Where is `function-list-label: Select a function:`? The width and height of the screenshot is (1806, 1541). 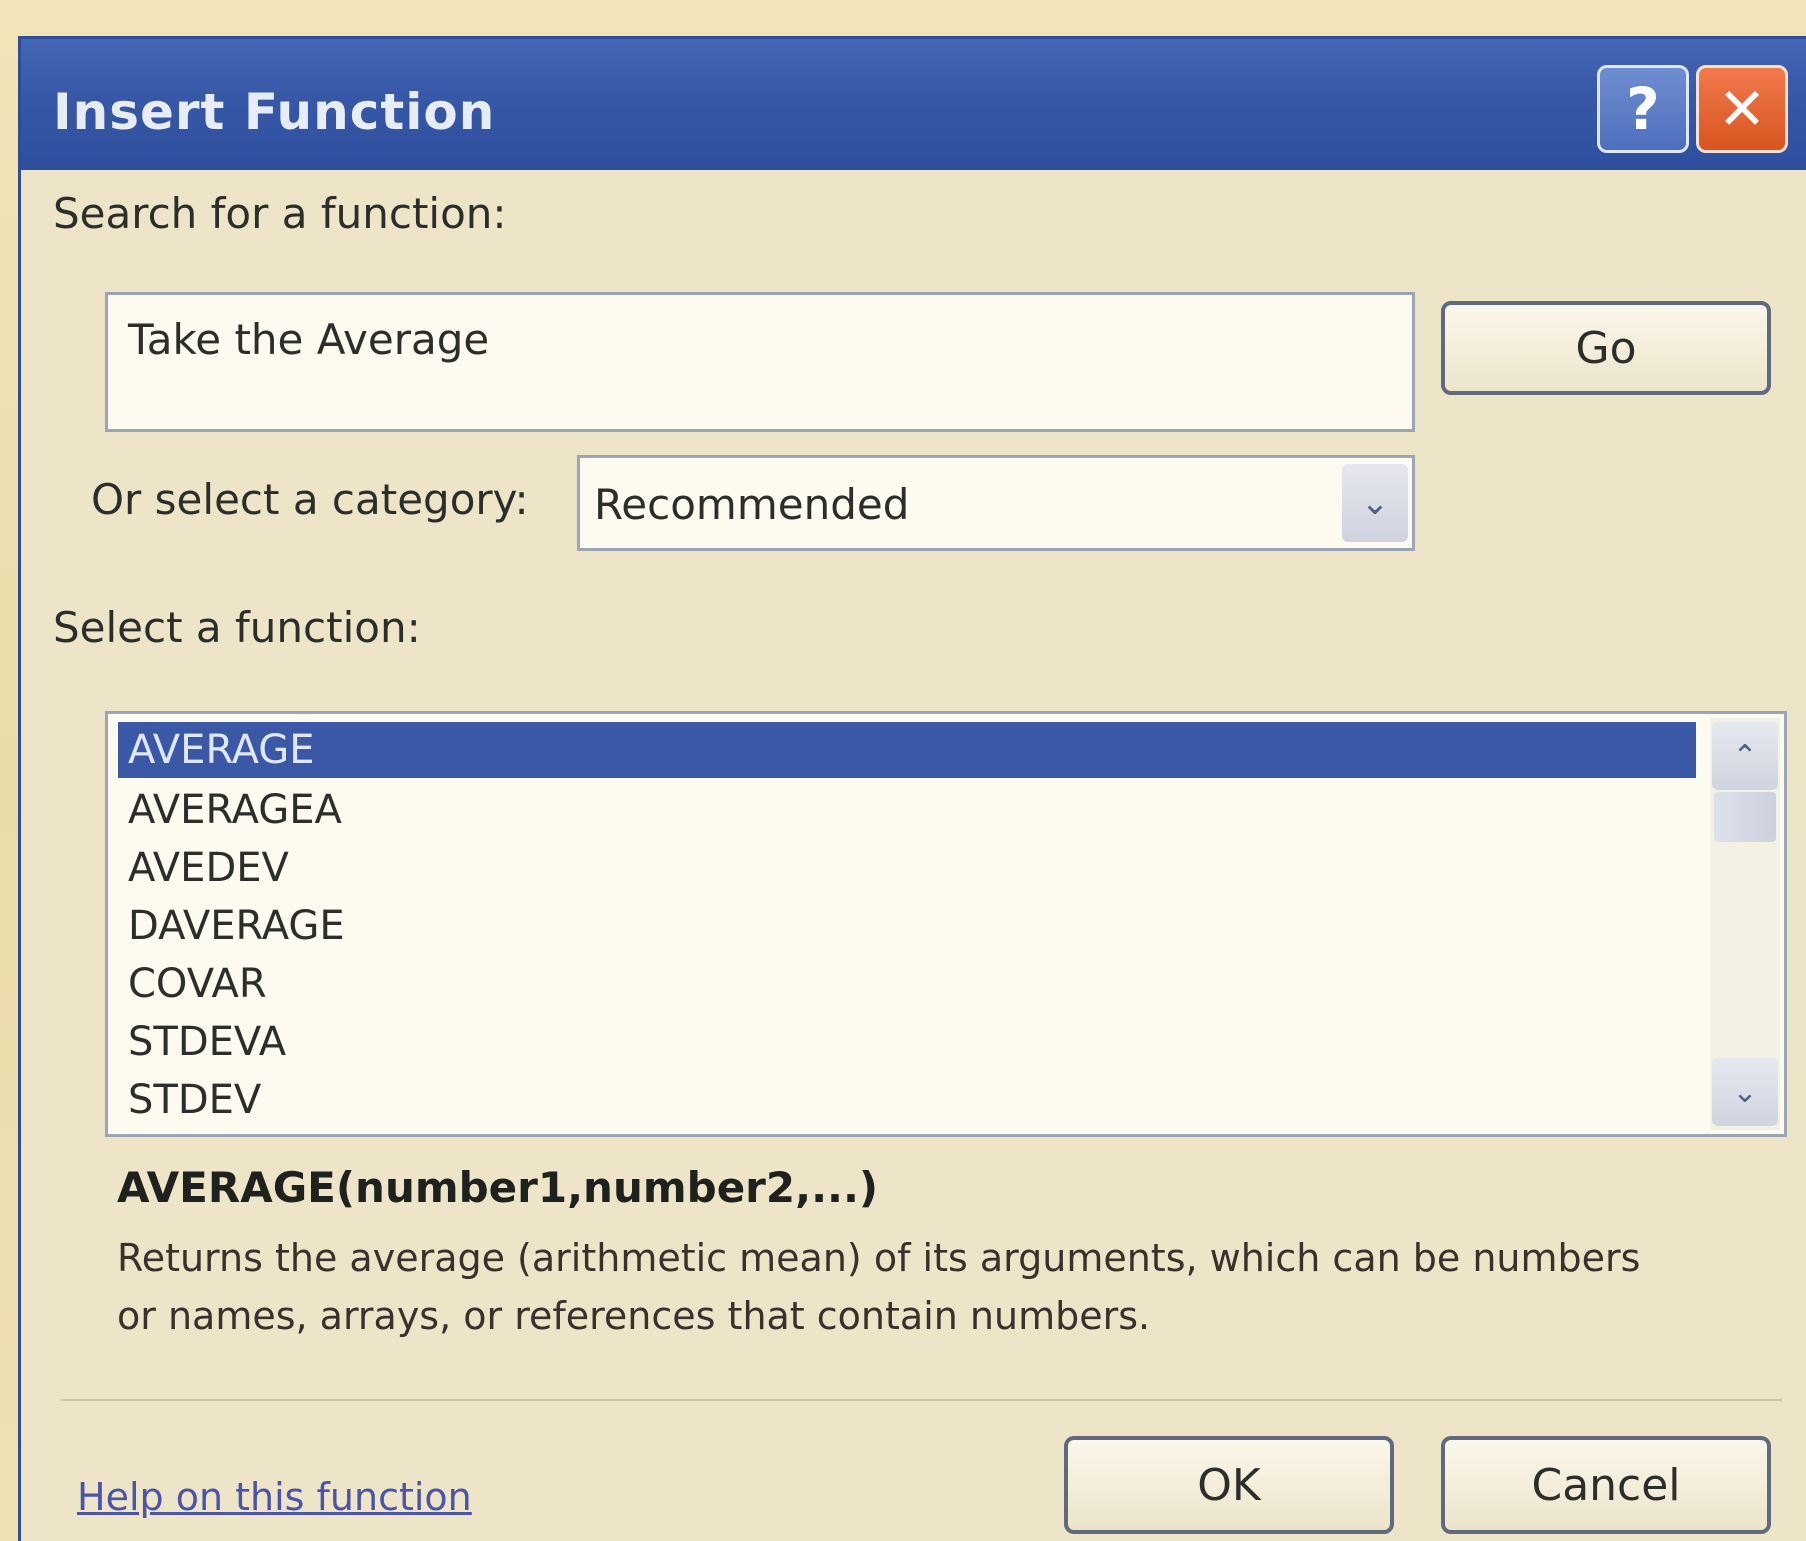
function-list-label: Select a function: is located at coordinates (237, 627).